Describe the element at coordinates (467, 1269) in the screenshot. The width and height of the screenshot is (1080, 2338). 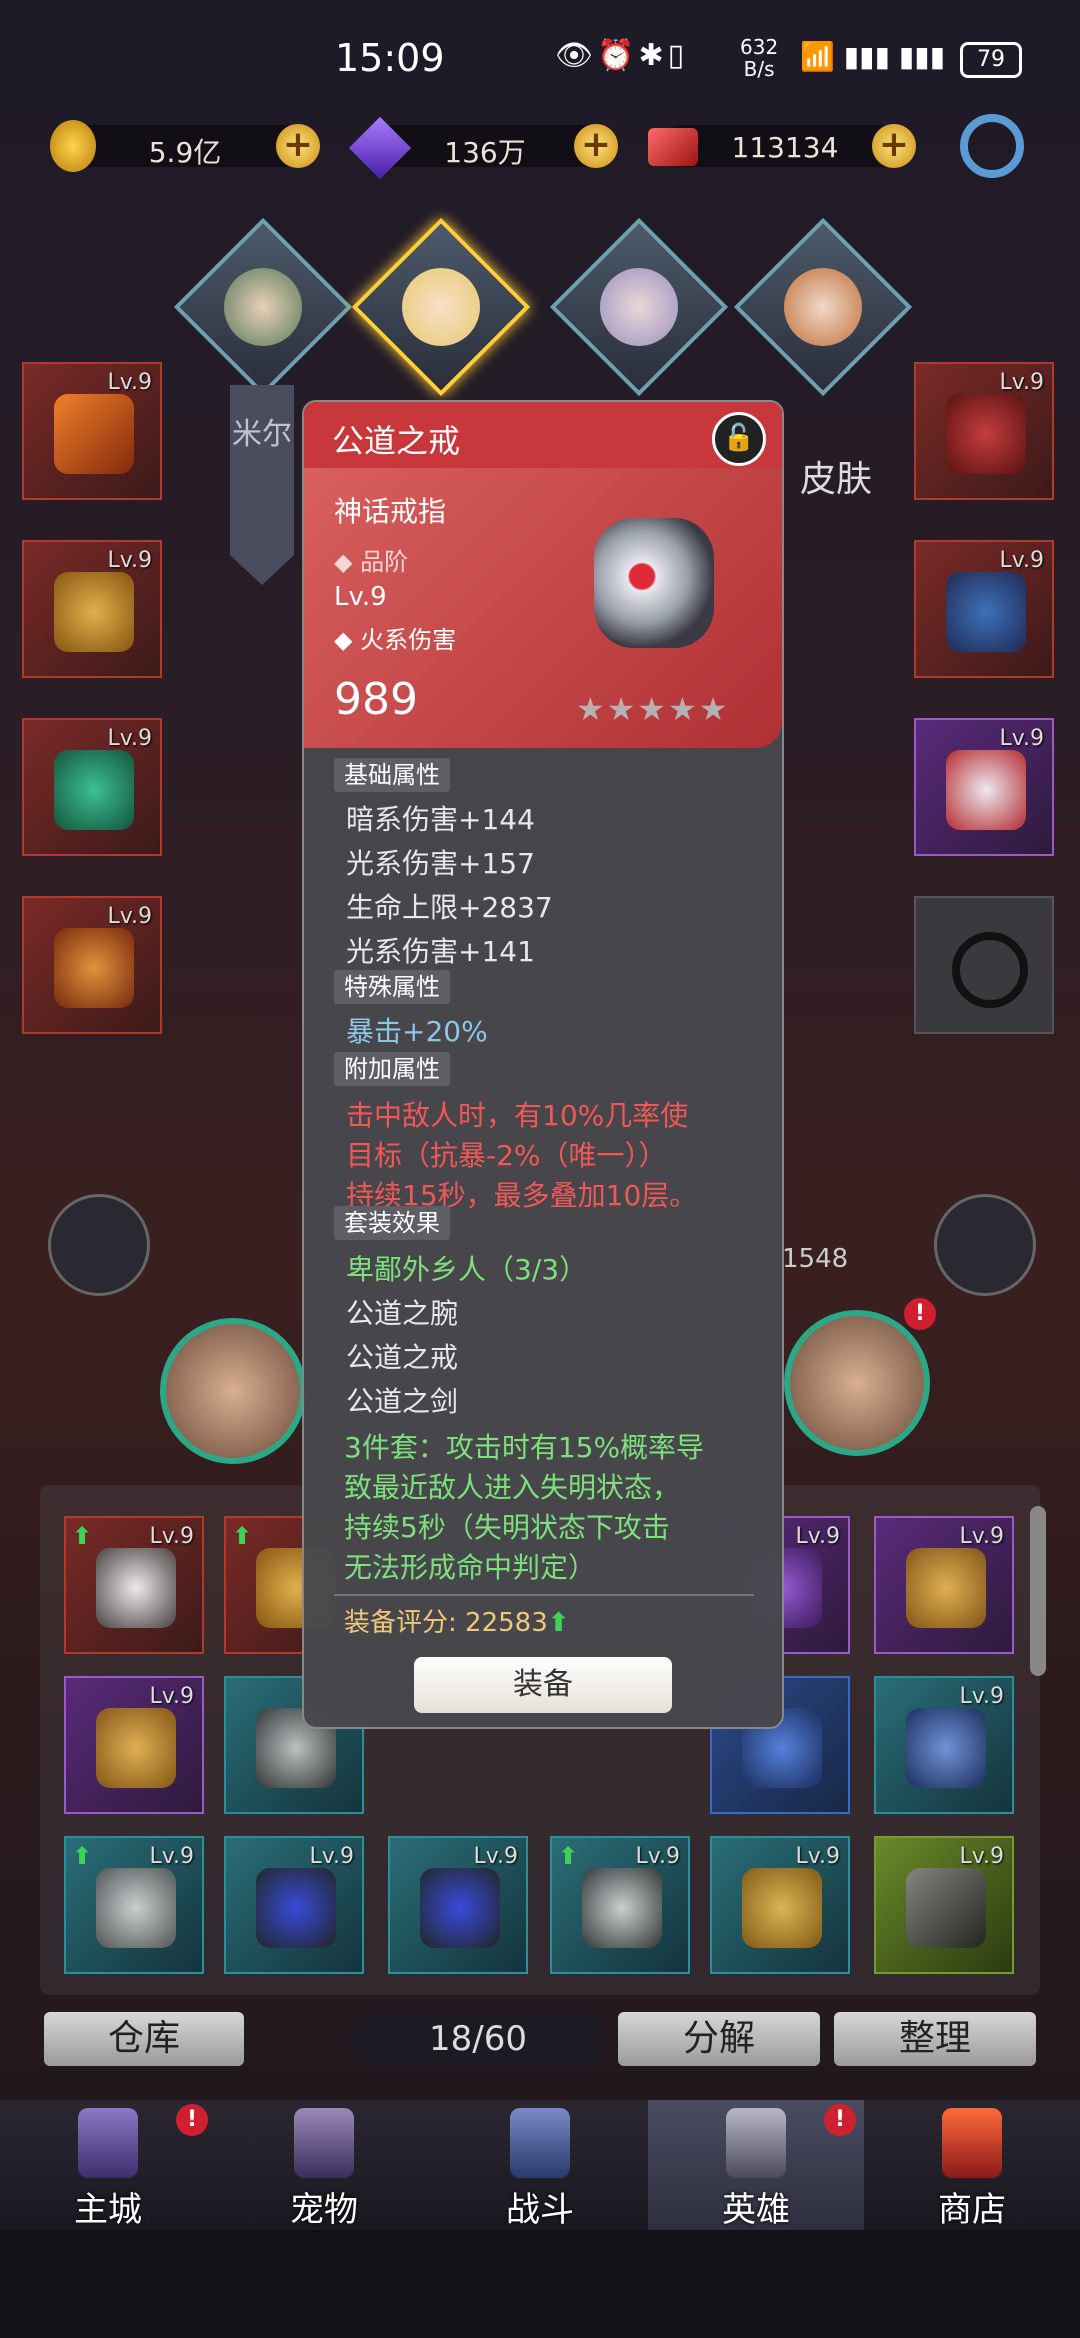
I see `set-name: 卑鄙外乡人（3/3）` at that location.